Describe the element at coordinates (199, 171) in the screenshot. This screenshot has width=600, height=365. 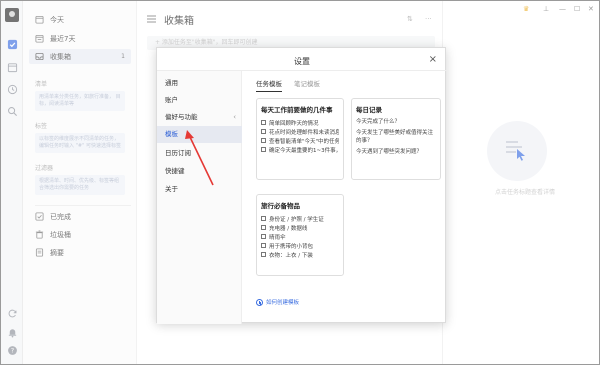
I see `settings-nav-shortcuts: 快捷键` at that location.